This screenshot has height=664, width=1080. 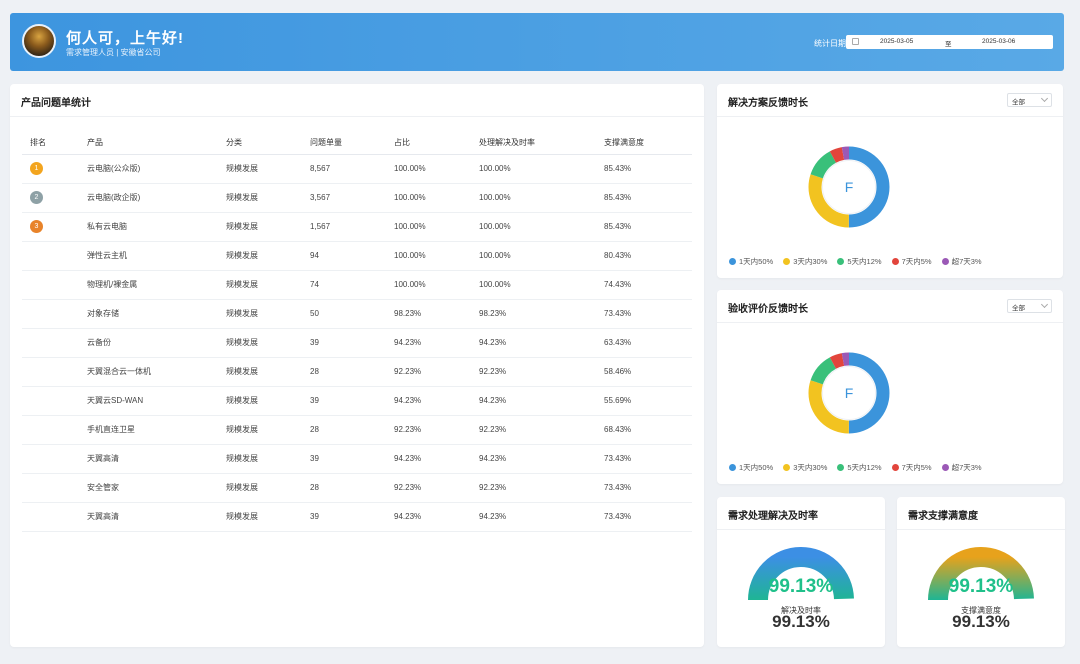 What do you see at coordinates (352, 143) in the screenshot?
I see `col-header-count: 问题单量` at bounding box center [352, 143].